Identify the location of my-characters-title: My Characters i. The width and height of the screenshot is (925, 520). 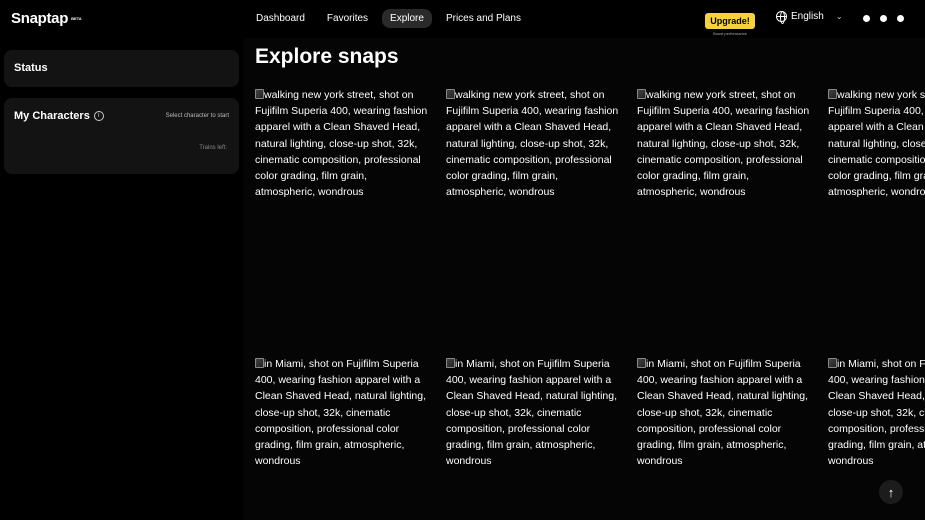
(59, 116).